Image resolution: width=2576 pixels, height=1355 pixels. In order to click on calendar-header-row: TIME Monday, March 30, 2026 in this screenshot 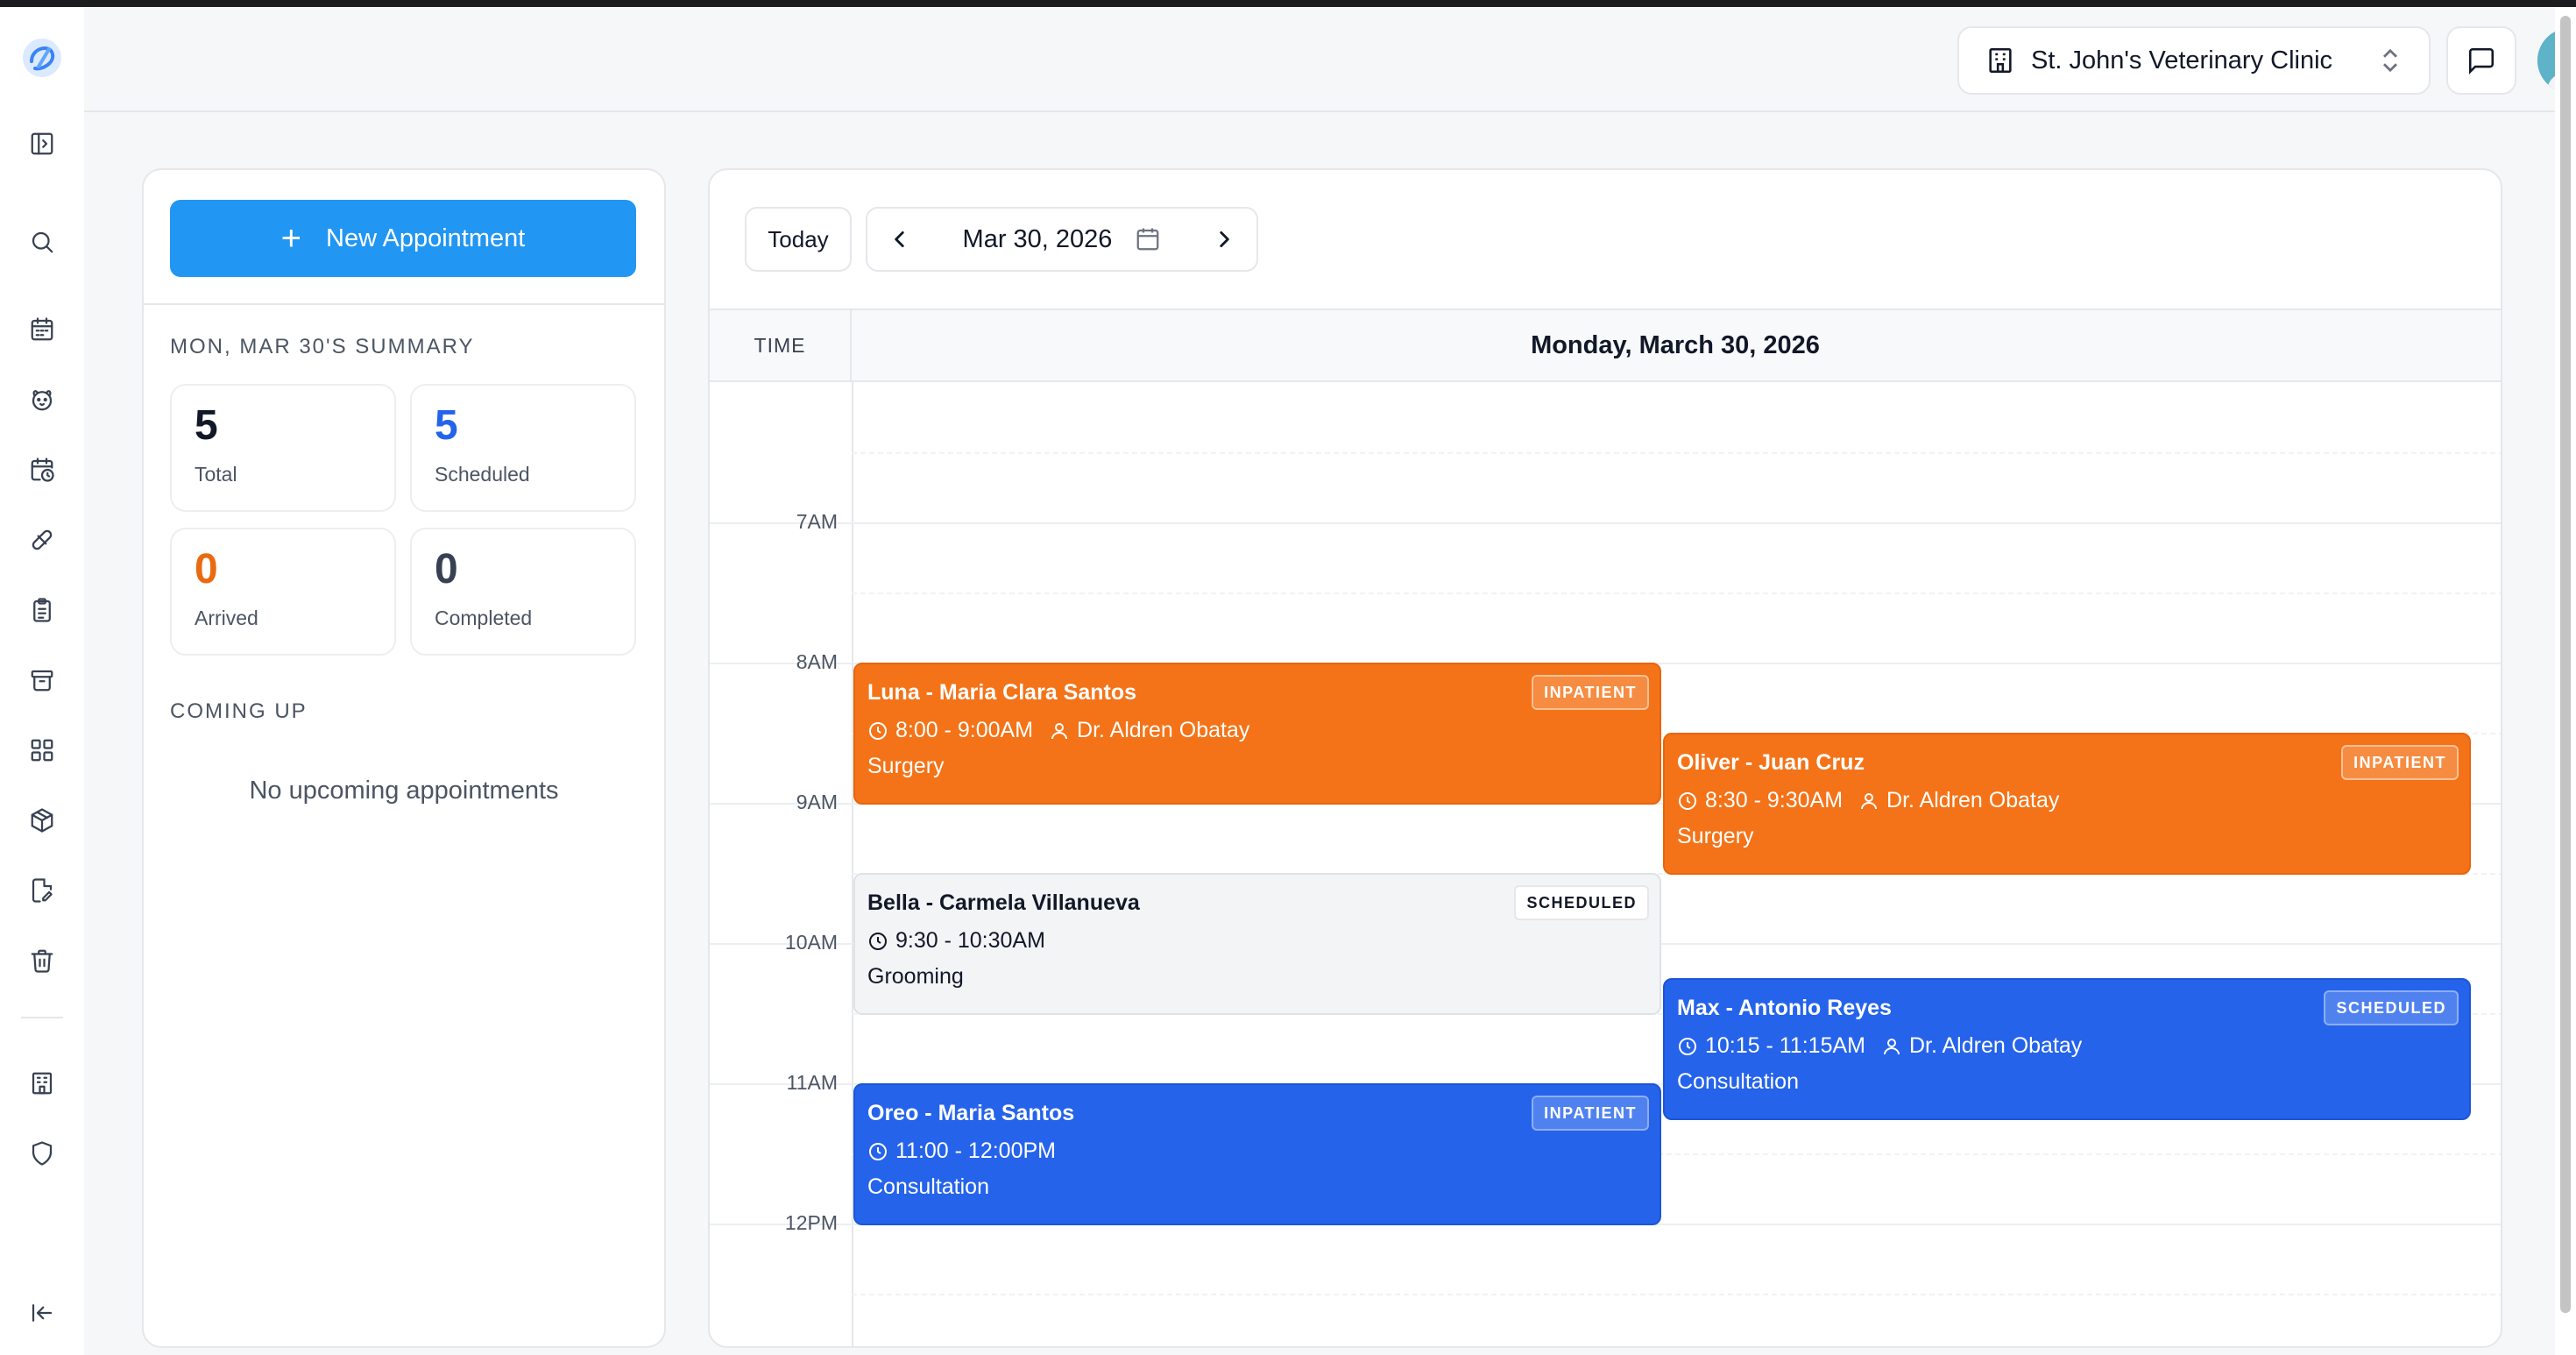, I will do `click(1605, 346)`.